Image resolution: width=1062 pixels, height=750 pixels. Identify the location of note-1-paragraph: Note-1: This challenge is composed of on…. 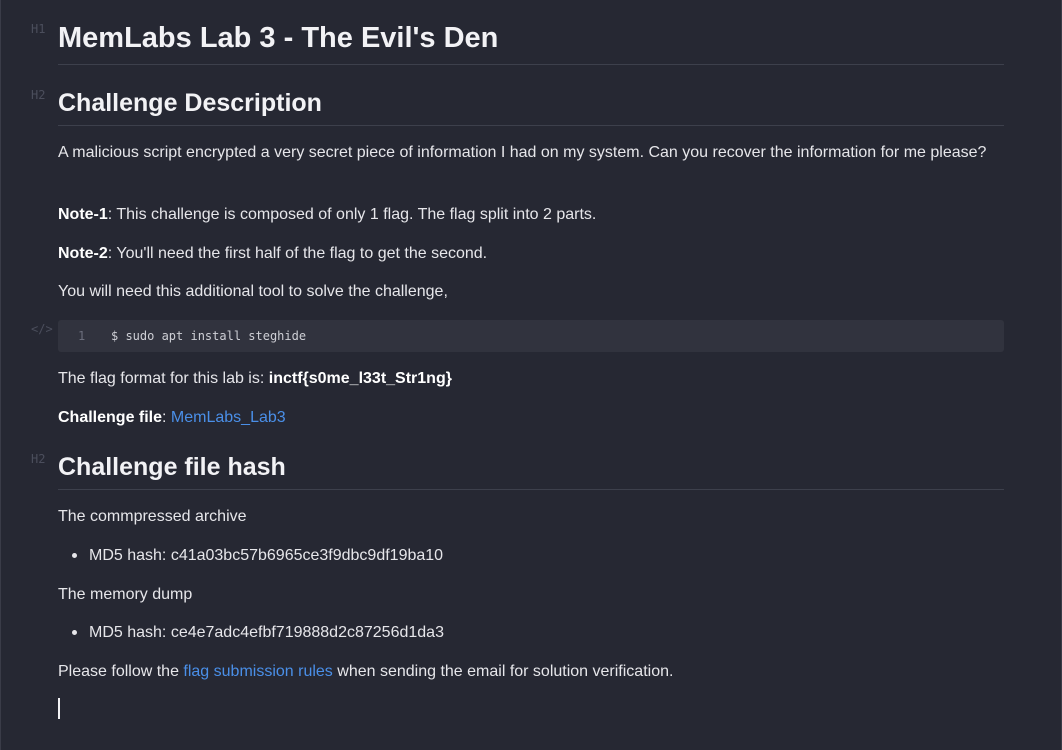
(523, 214).